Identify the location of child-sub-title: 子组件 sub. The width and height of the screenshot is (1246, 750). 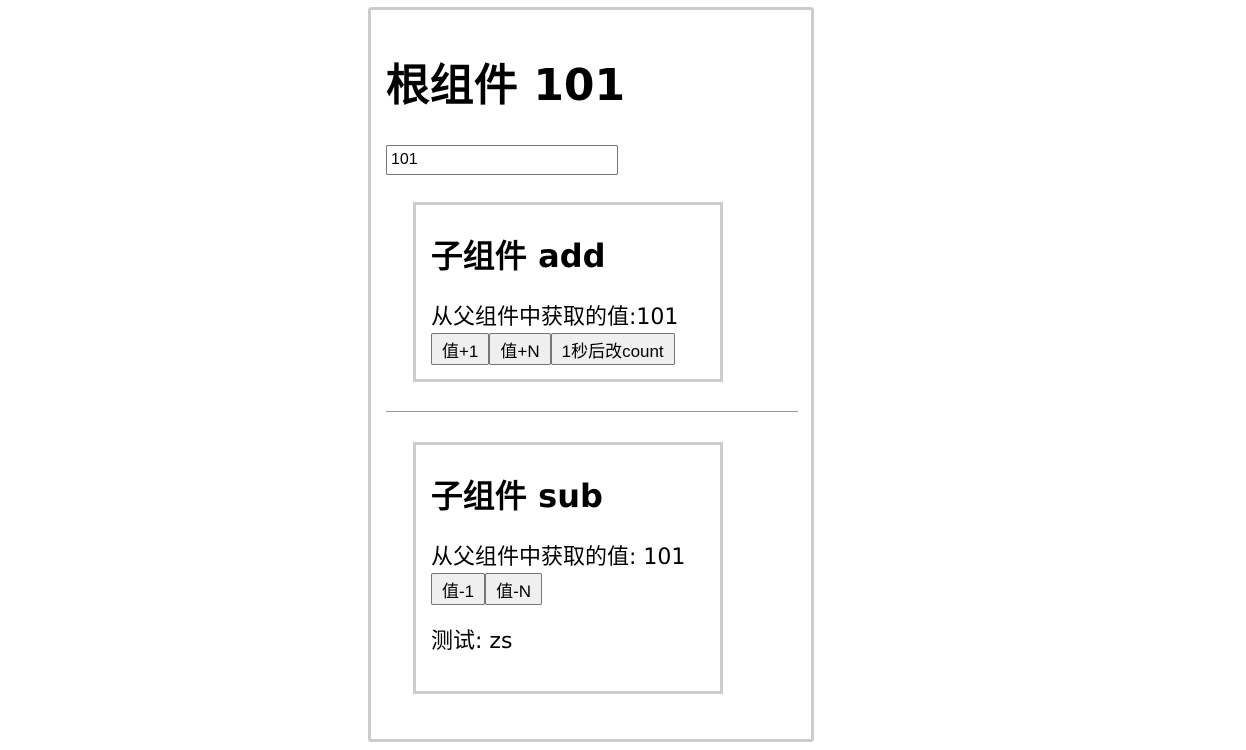
(517, 496).